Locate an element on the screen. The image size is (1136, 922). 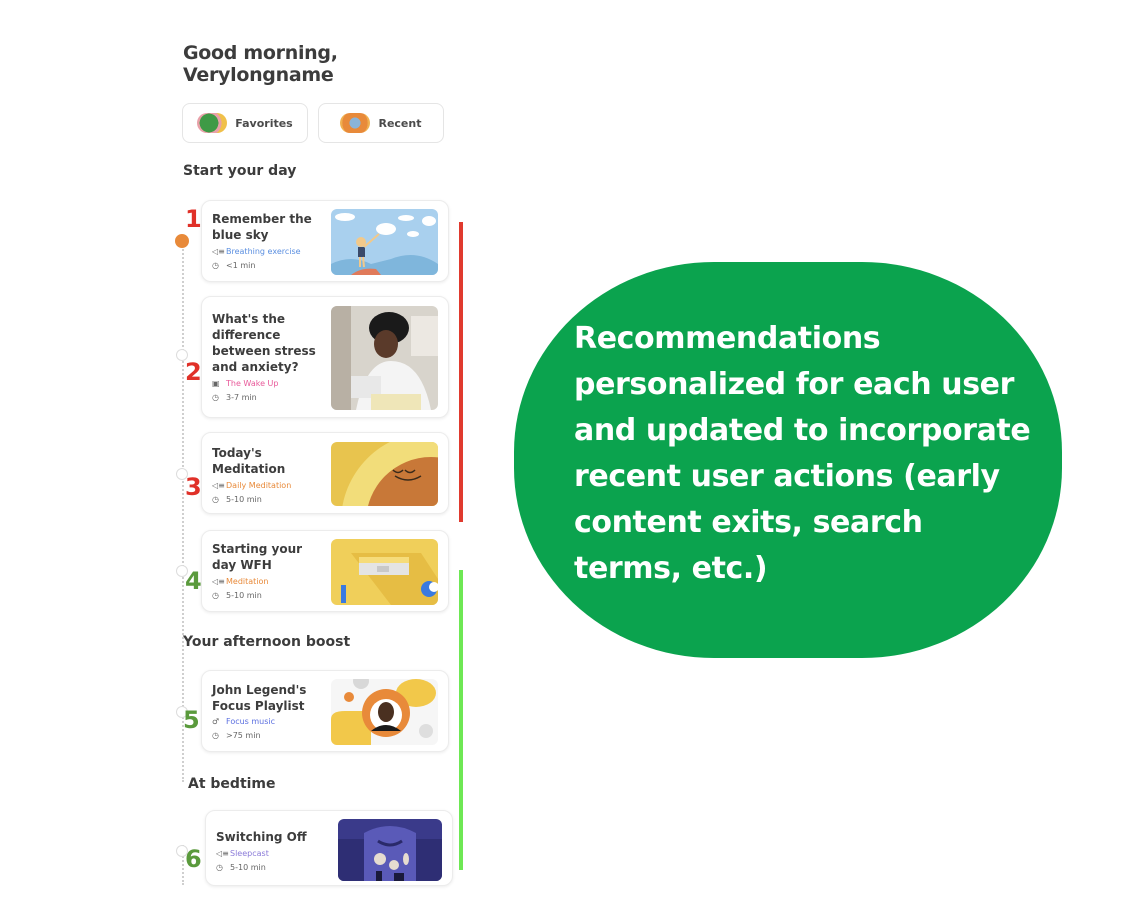
content-card: Switching Off ◁≡ Sleepcast ◷ 5-10 min is located at coordinates (329, 848).